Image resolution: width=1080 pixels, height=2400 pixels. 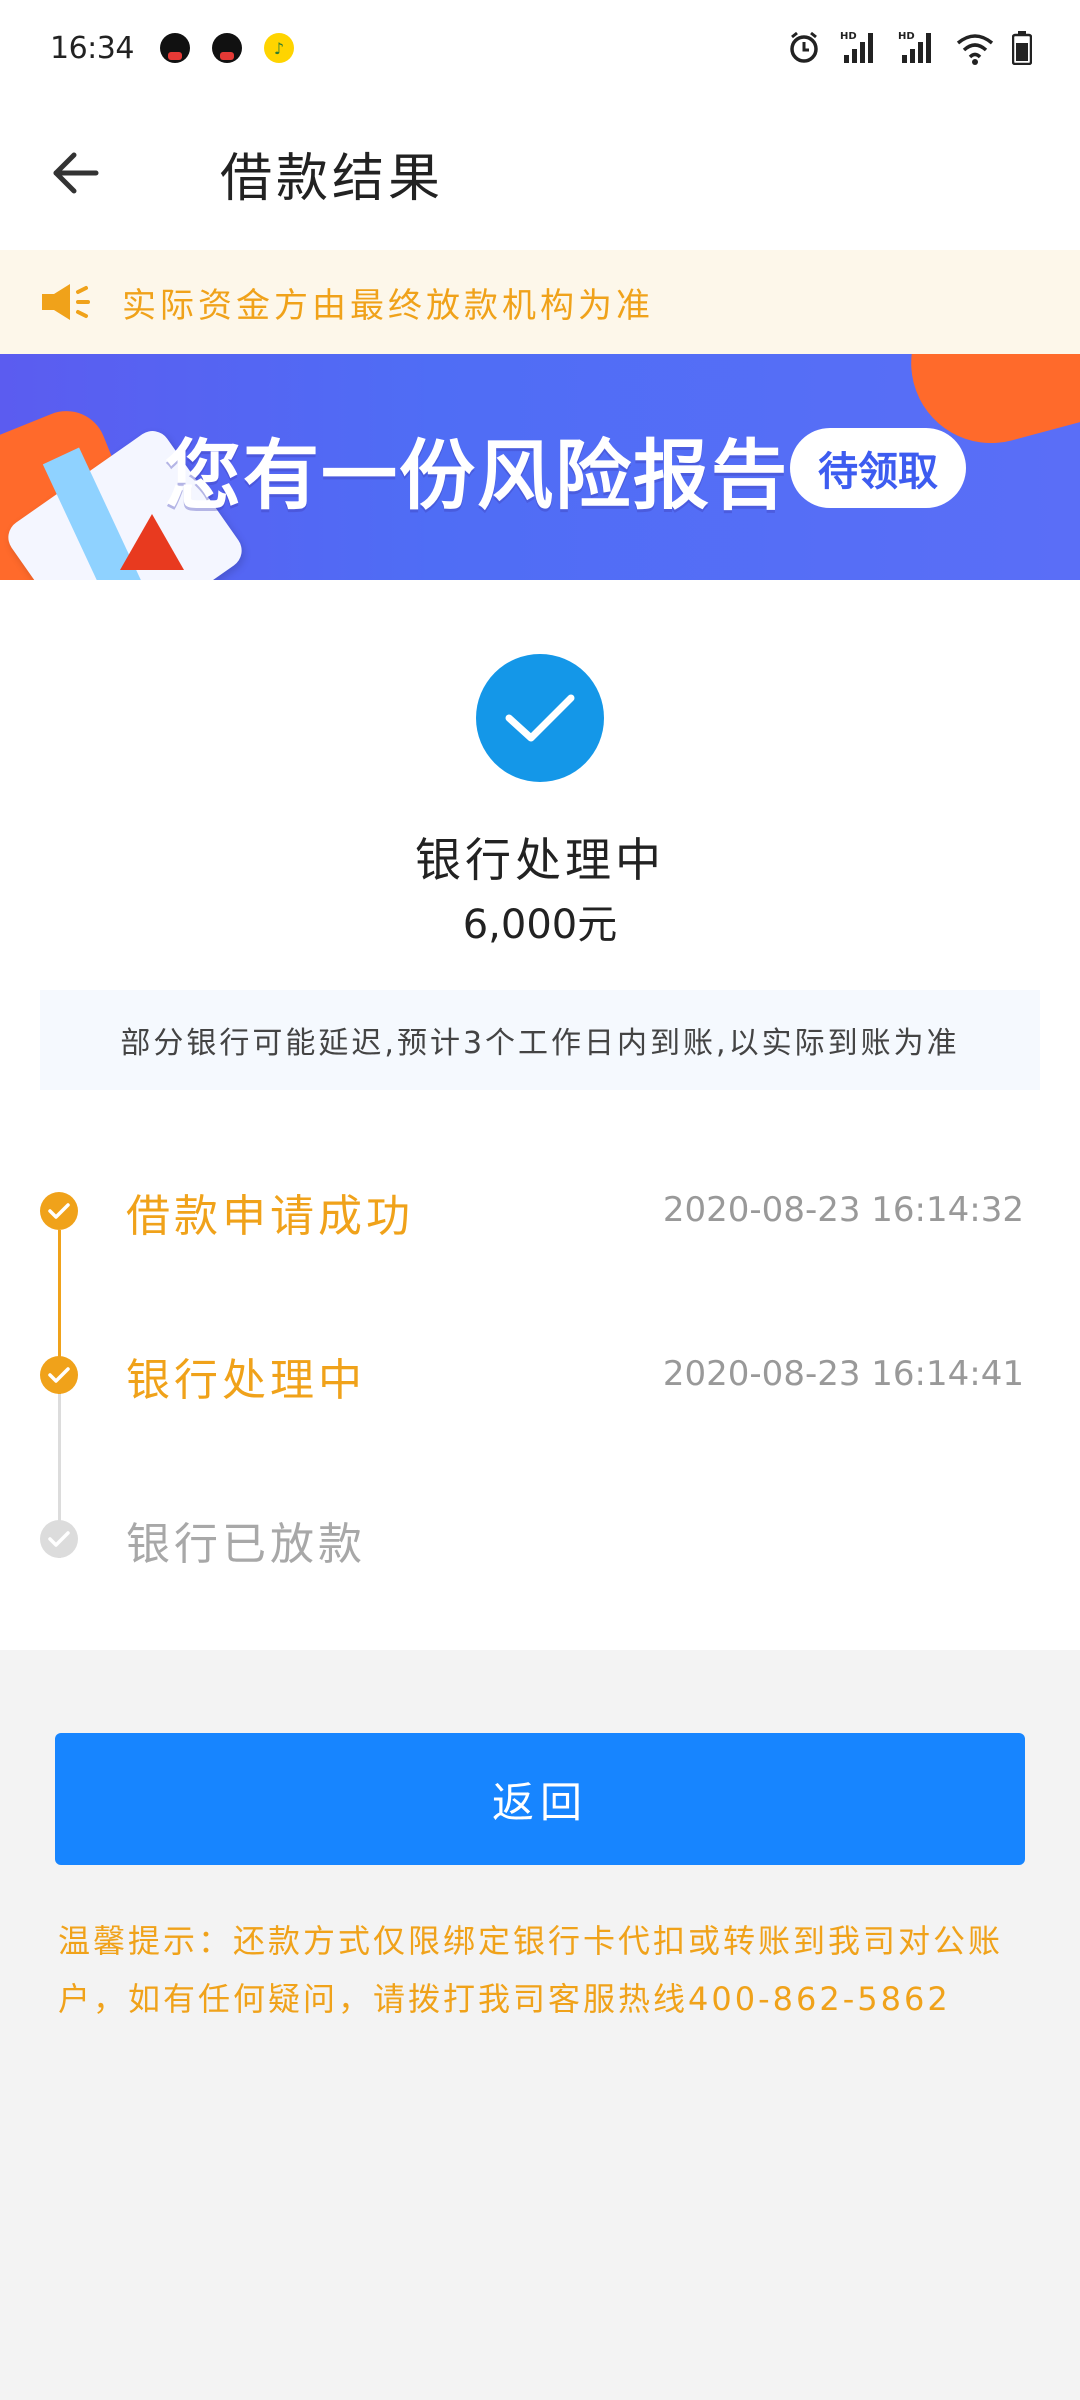 I want to click on risk-report-banner: 您有一份风险报告 待领取, so click(x=540, y=467).